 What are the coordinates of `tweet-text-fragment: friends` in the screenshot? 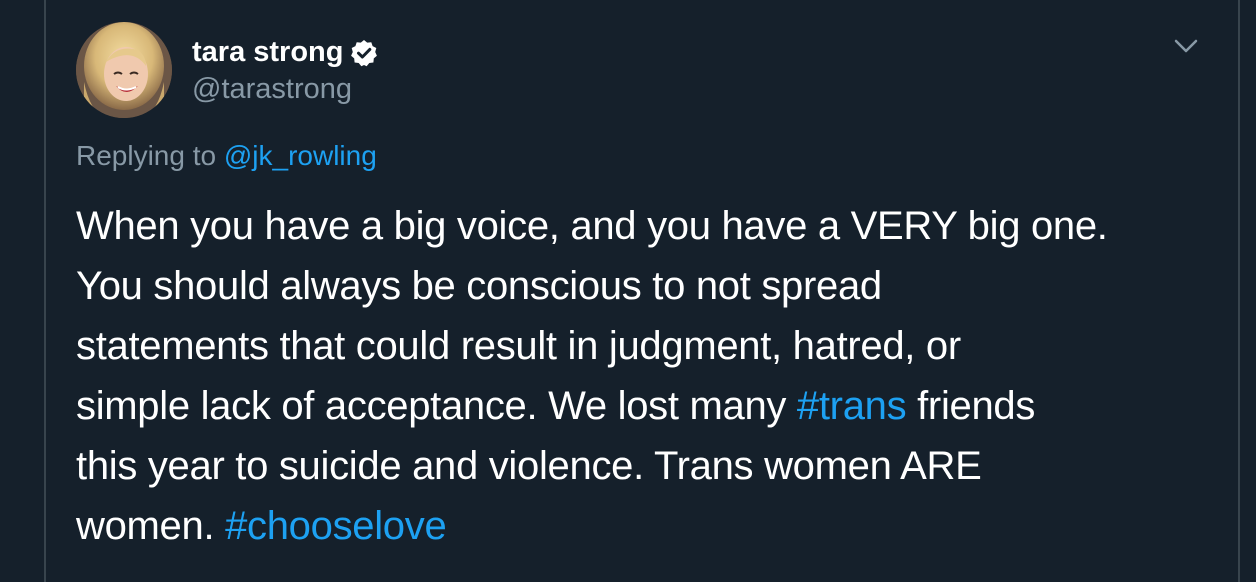 It's located at (971, 406).